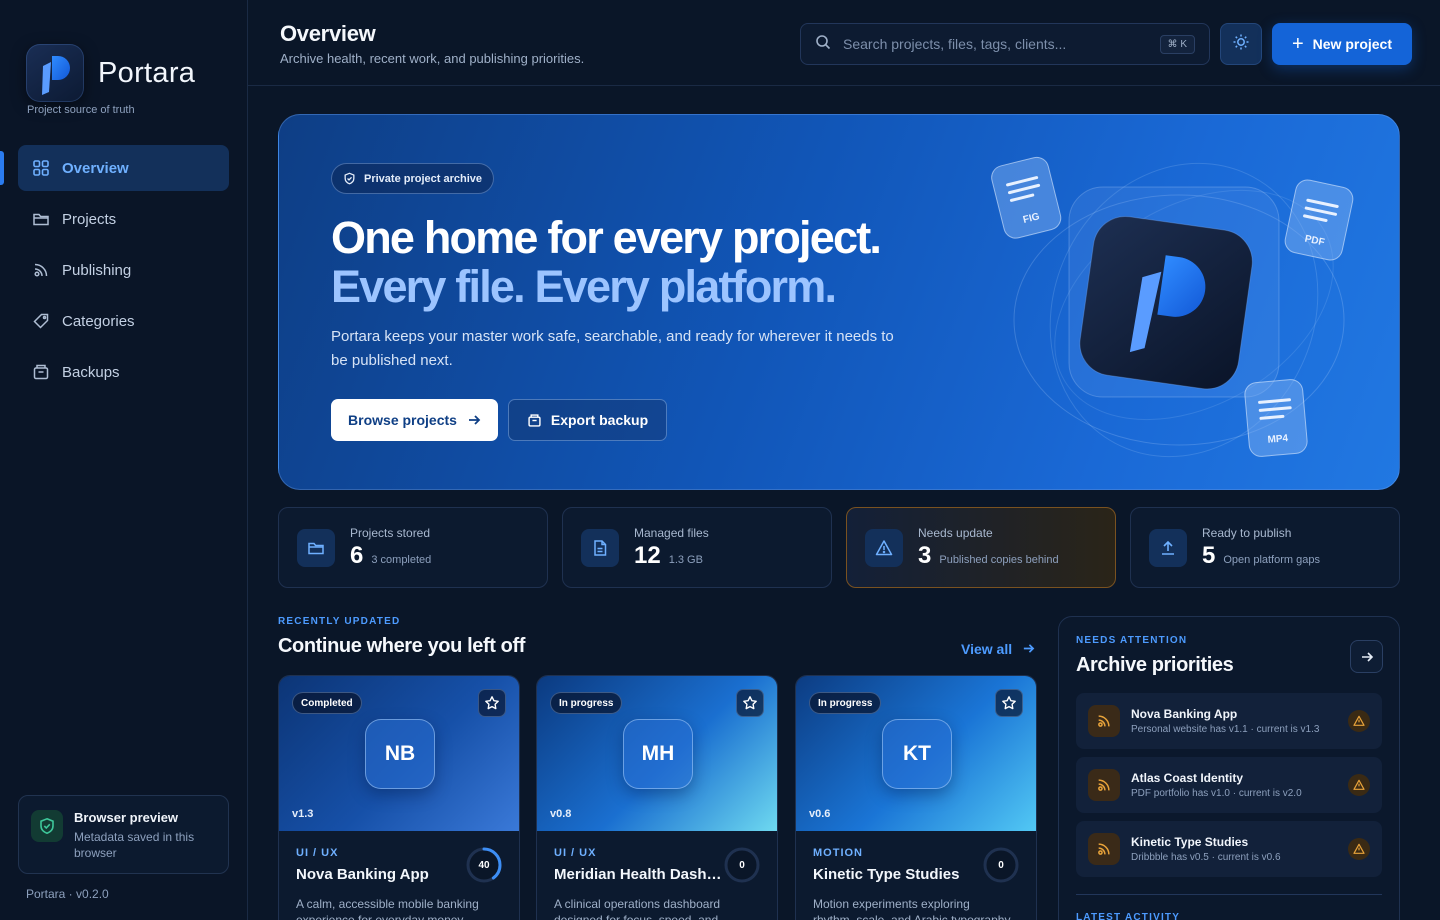  What do you see at coordinates (1278, 439) in the screenshot?
I see `file-tag-mp4: MP4` at bounding box center [1278, 439].